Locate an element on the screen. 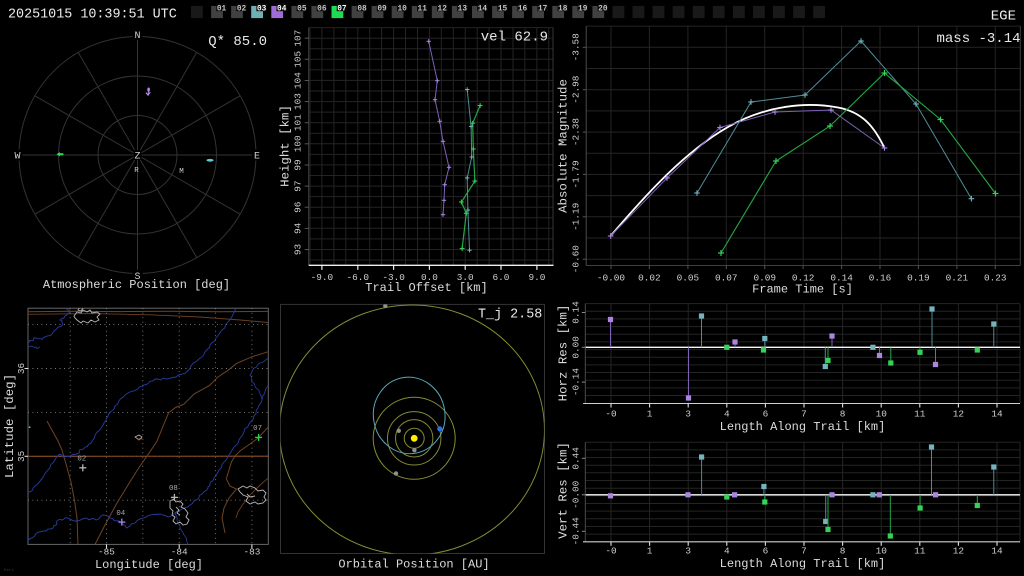 Image resolution: width=1024 pixels, height=576 pixels. svg-text: 105 is located at coordinates (298, 58).